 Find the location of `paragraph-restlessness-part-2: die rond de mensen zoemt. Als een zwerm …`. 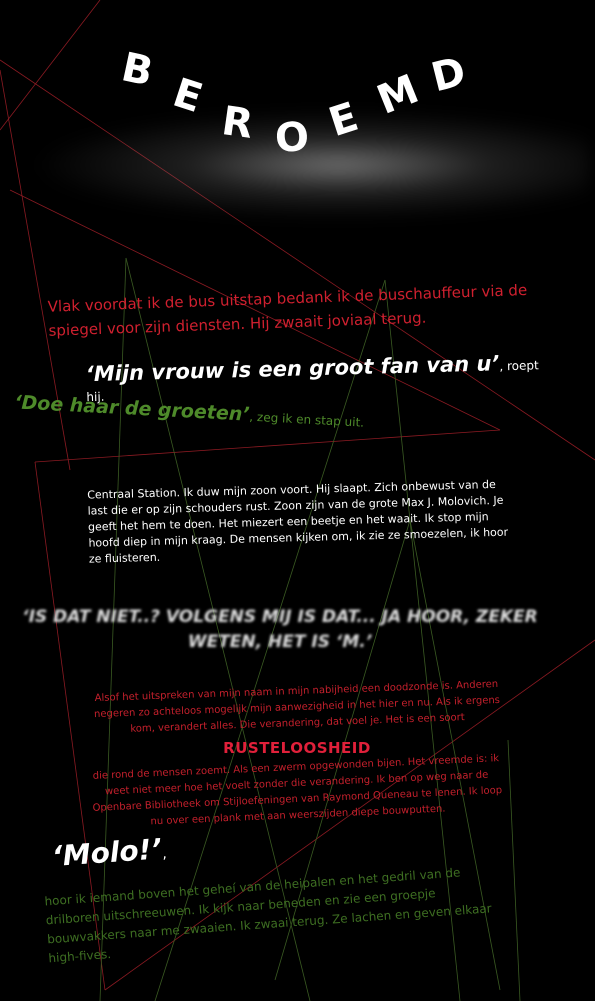

paragraph-restlessness-part-2: die rond de mensen zoemt. Als een zwerm … is located at coordinates (297, 790).